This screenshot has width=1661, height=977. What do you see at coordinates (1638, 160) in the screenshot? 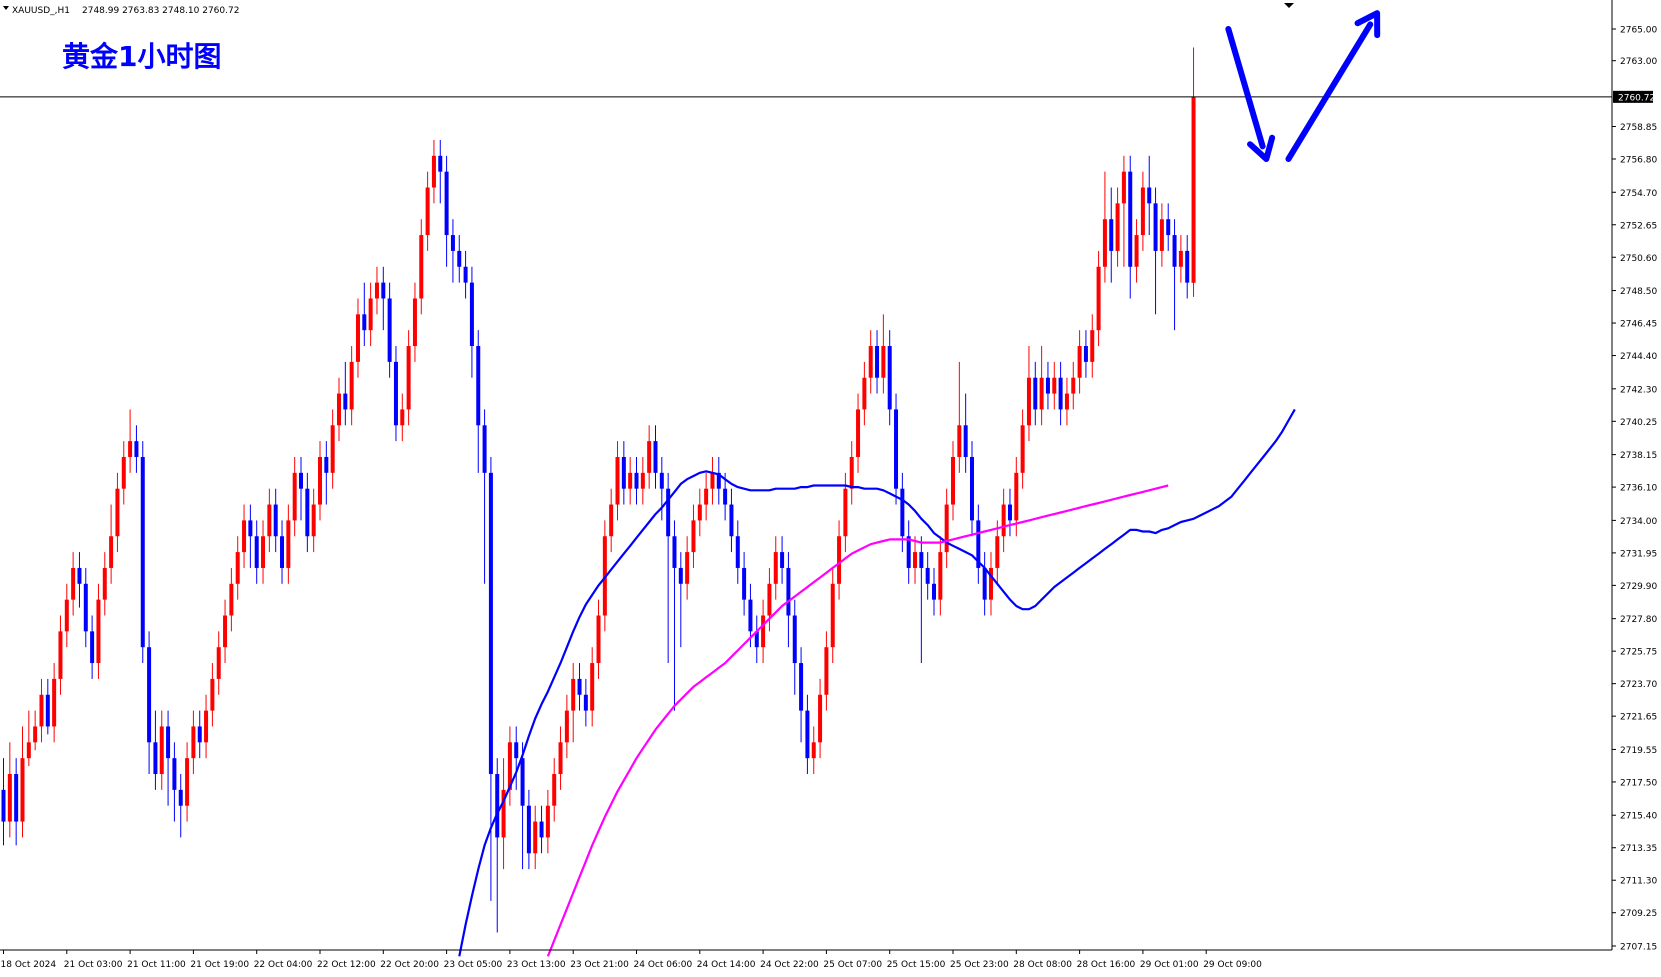
I see `price-tick-label: 2756.80` at bounding box center [1638, 160].